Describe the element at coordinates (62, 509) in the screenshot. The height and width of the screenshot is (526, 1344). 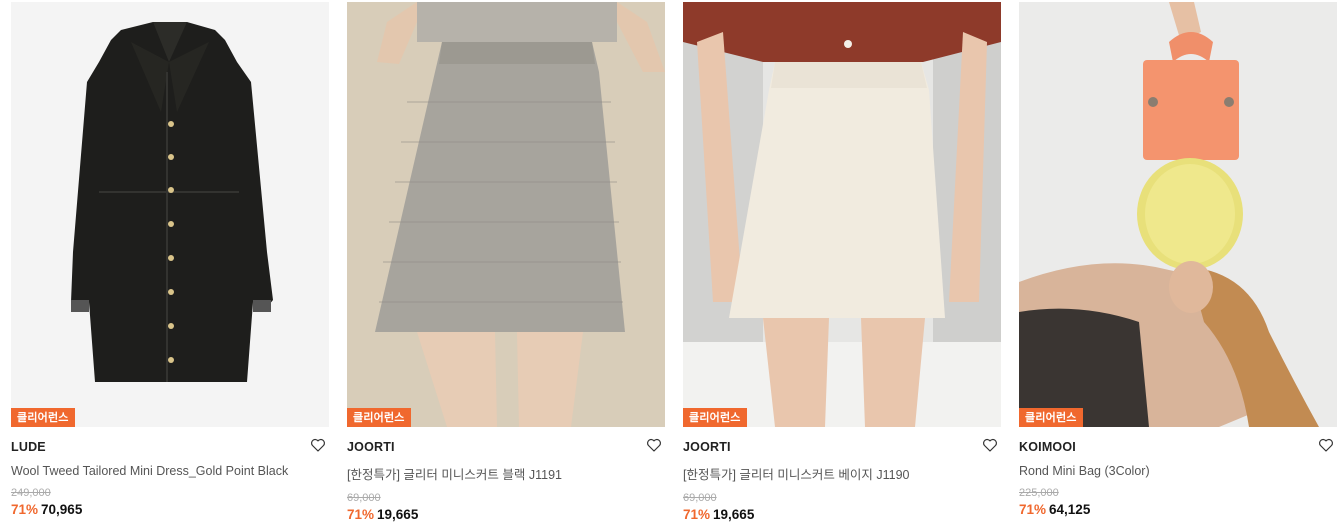
I see `sale-price: 70,965` at that location.